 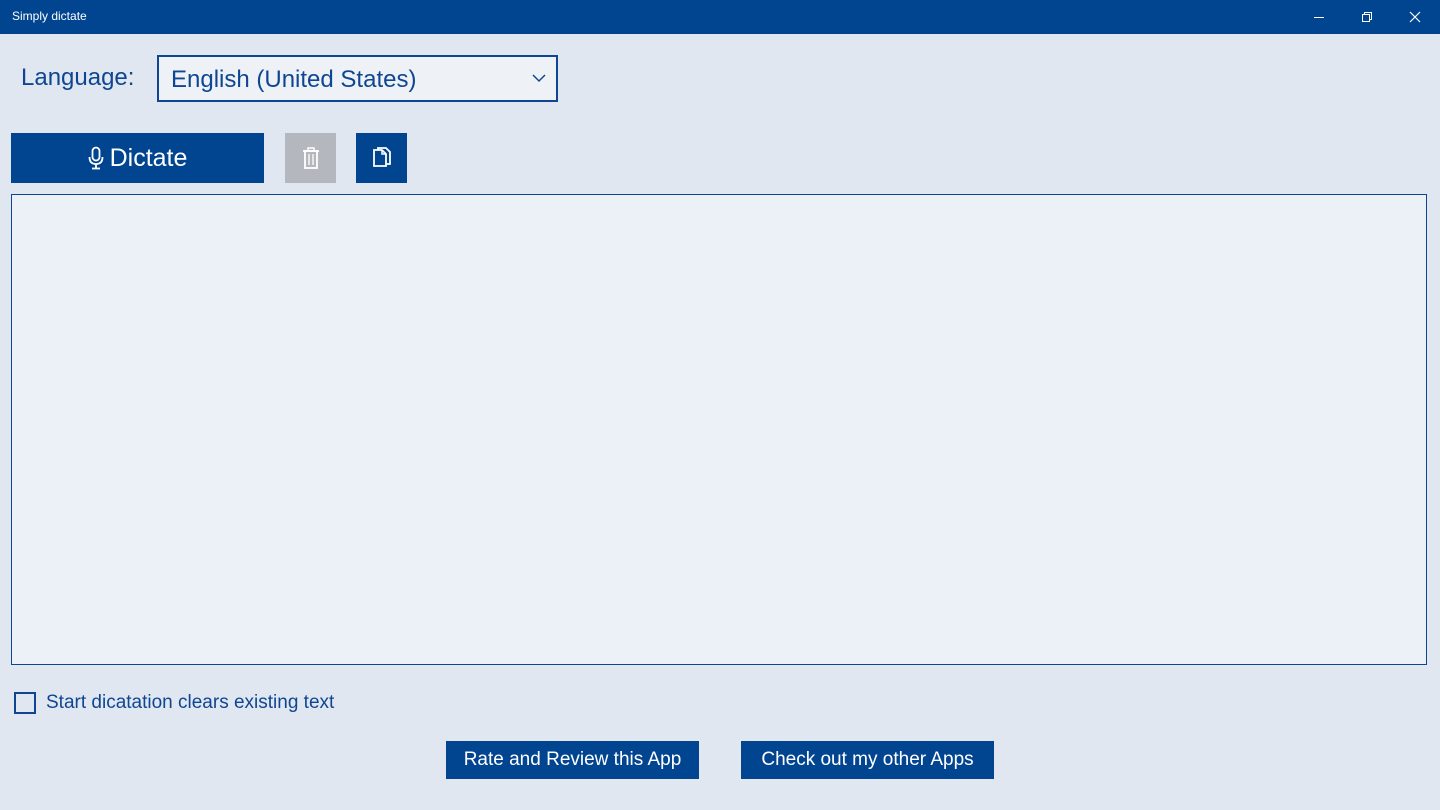 What do you see at coordinates (539, 78) in the screenshot?
I see `chevron-down-icon` at bounding box center [539, 78].